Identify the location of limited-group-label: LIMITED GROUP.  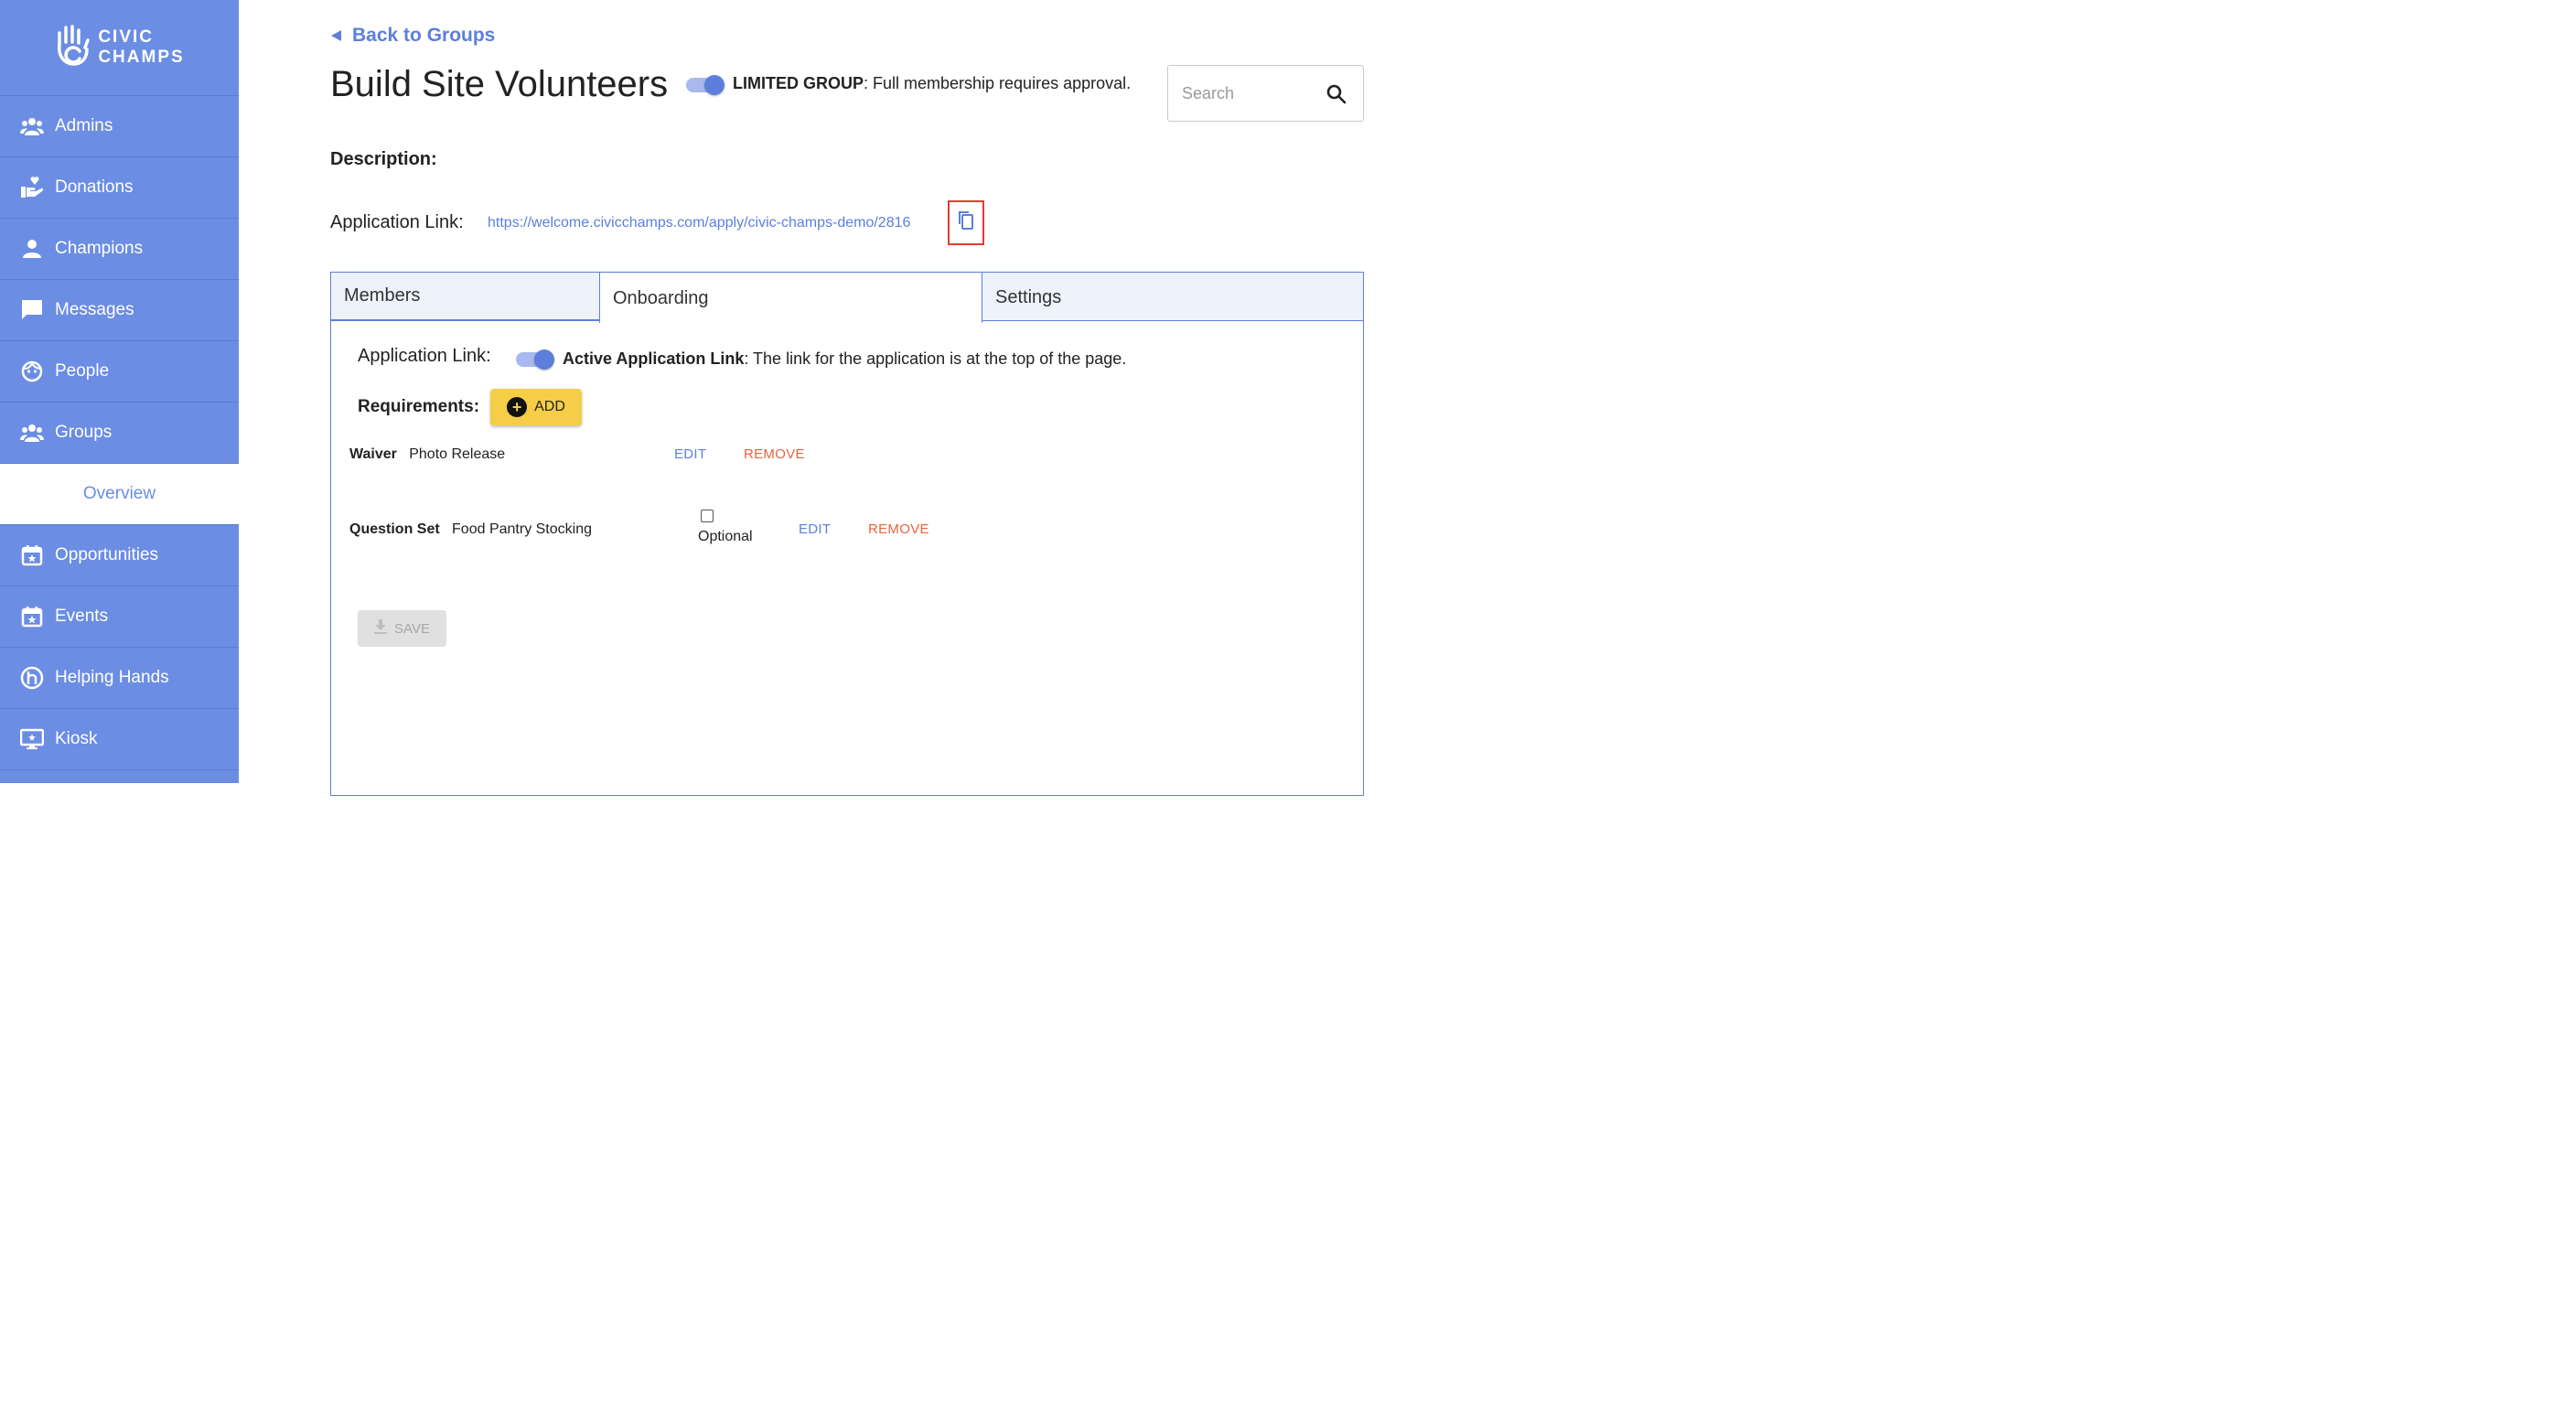
(798, 83).